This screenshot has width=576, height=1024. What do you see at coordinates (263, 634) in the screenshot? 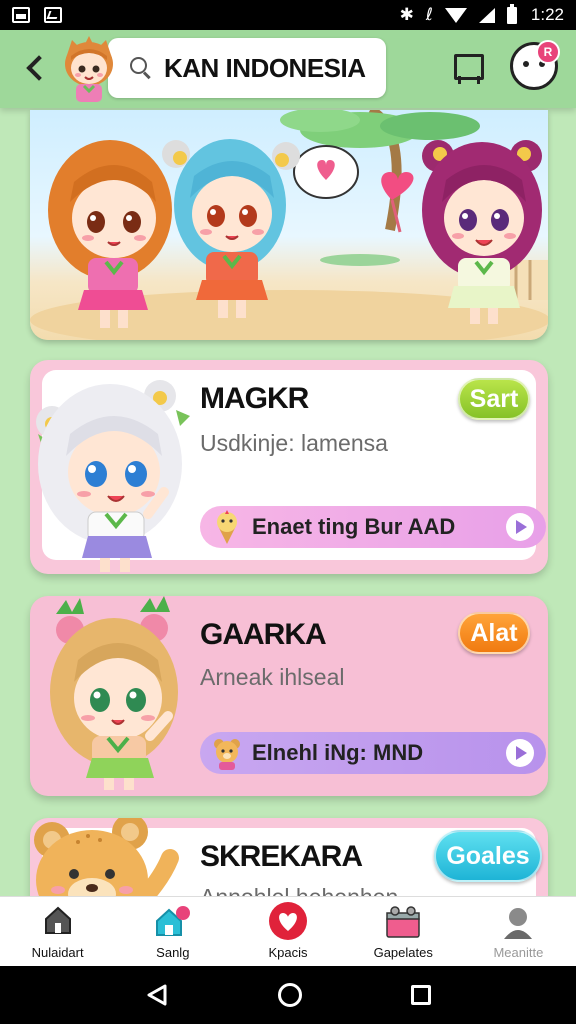
I see `card-title: GAARKA` at bounding box center [263, 634].